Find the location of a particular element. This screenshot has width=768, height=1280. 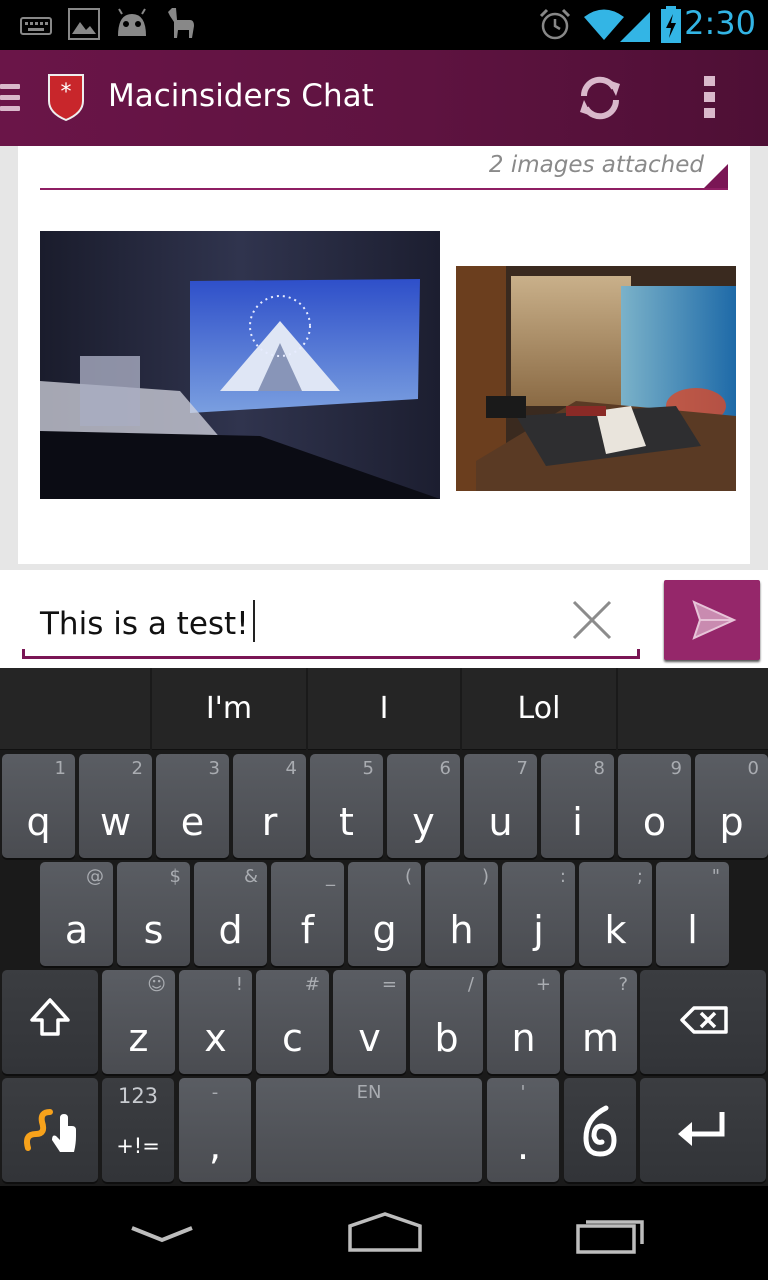

swype-icon is located at coordinates (50, 1130).